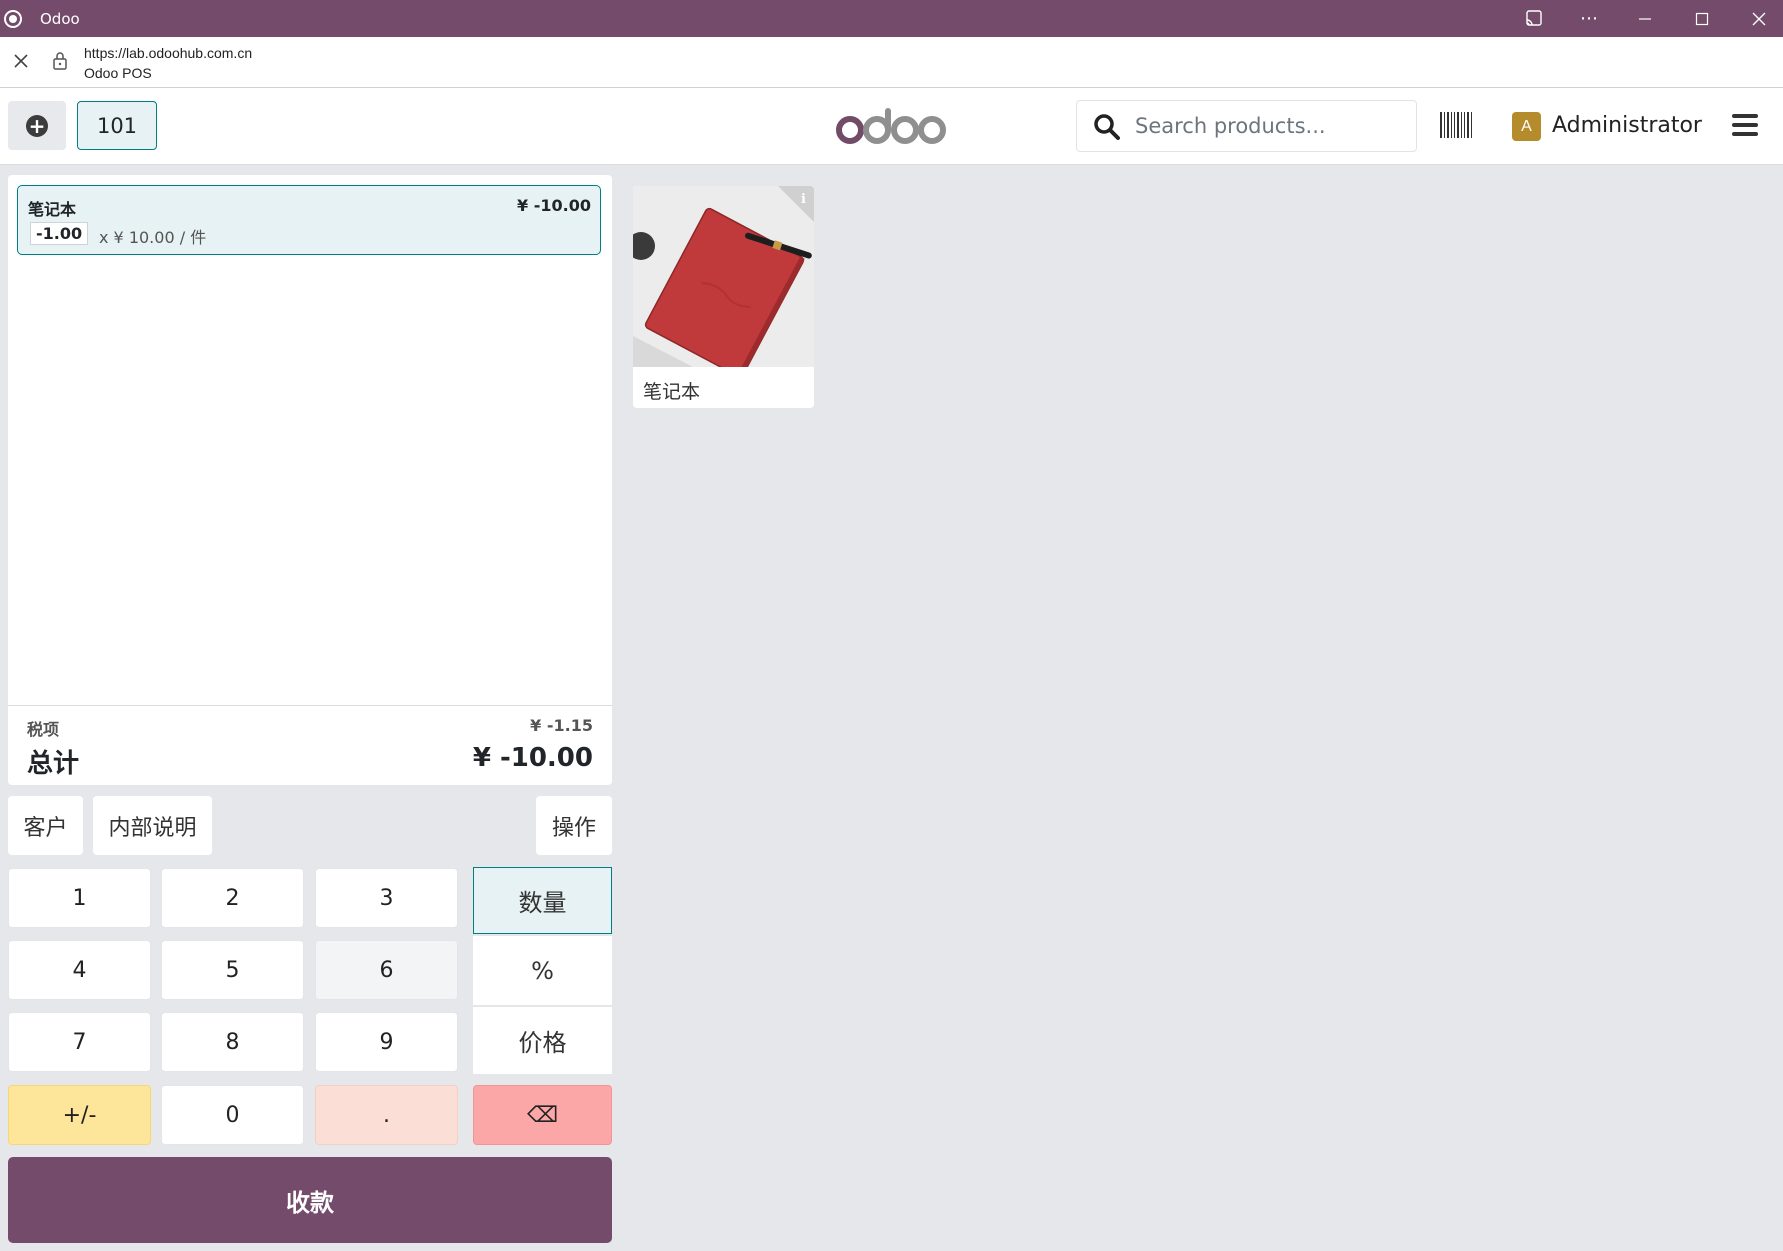 The width and height of the screenshot is (1783, 1251). I want to click on barcode-icon, so click(1456, 125).